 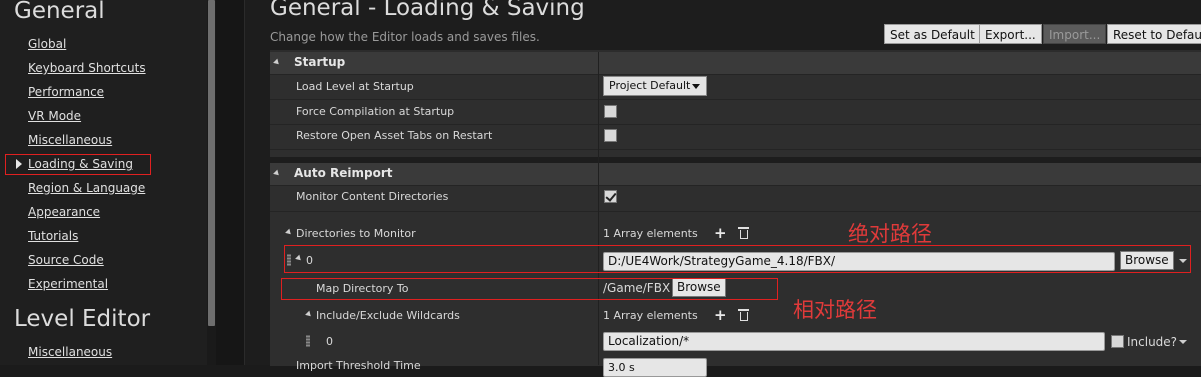 What do you see at coordinates (66, 92) in the screenshot?
I see `sidebar-item-performance: Performance` at bounding box center [66, 92].